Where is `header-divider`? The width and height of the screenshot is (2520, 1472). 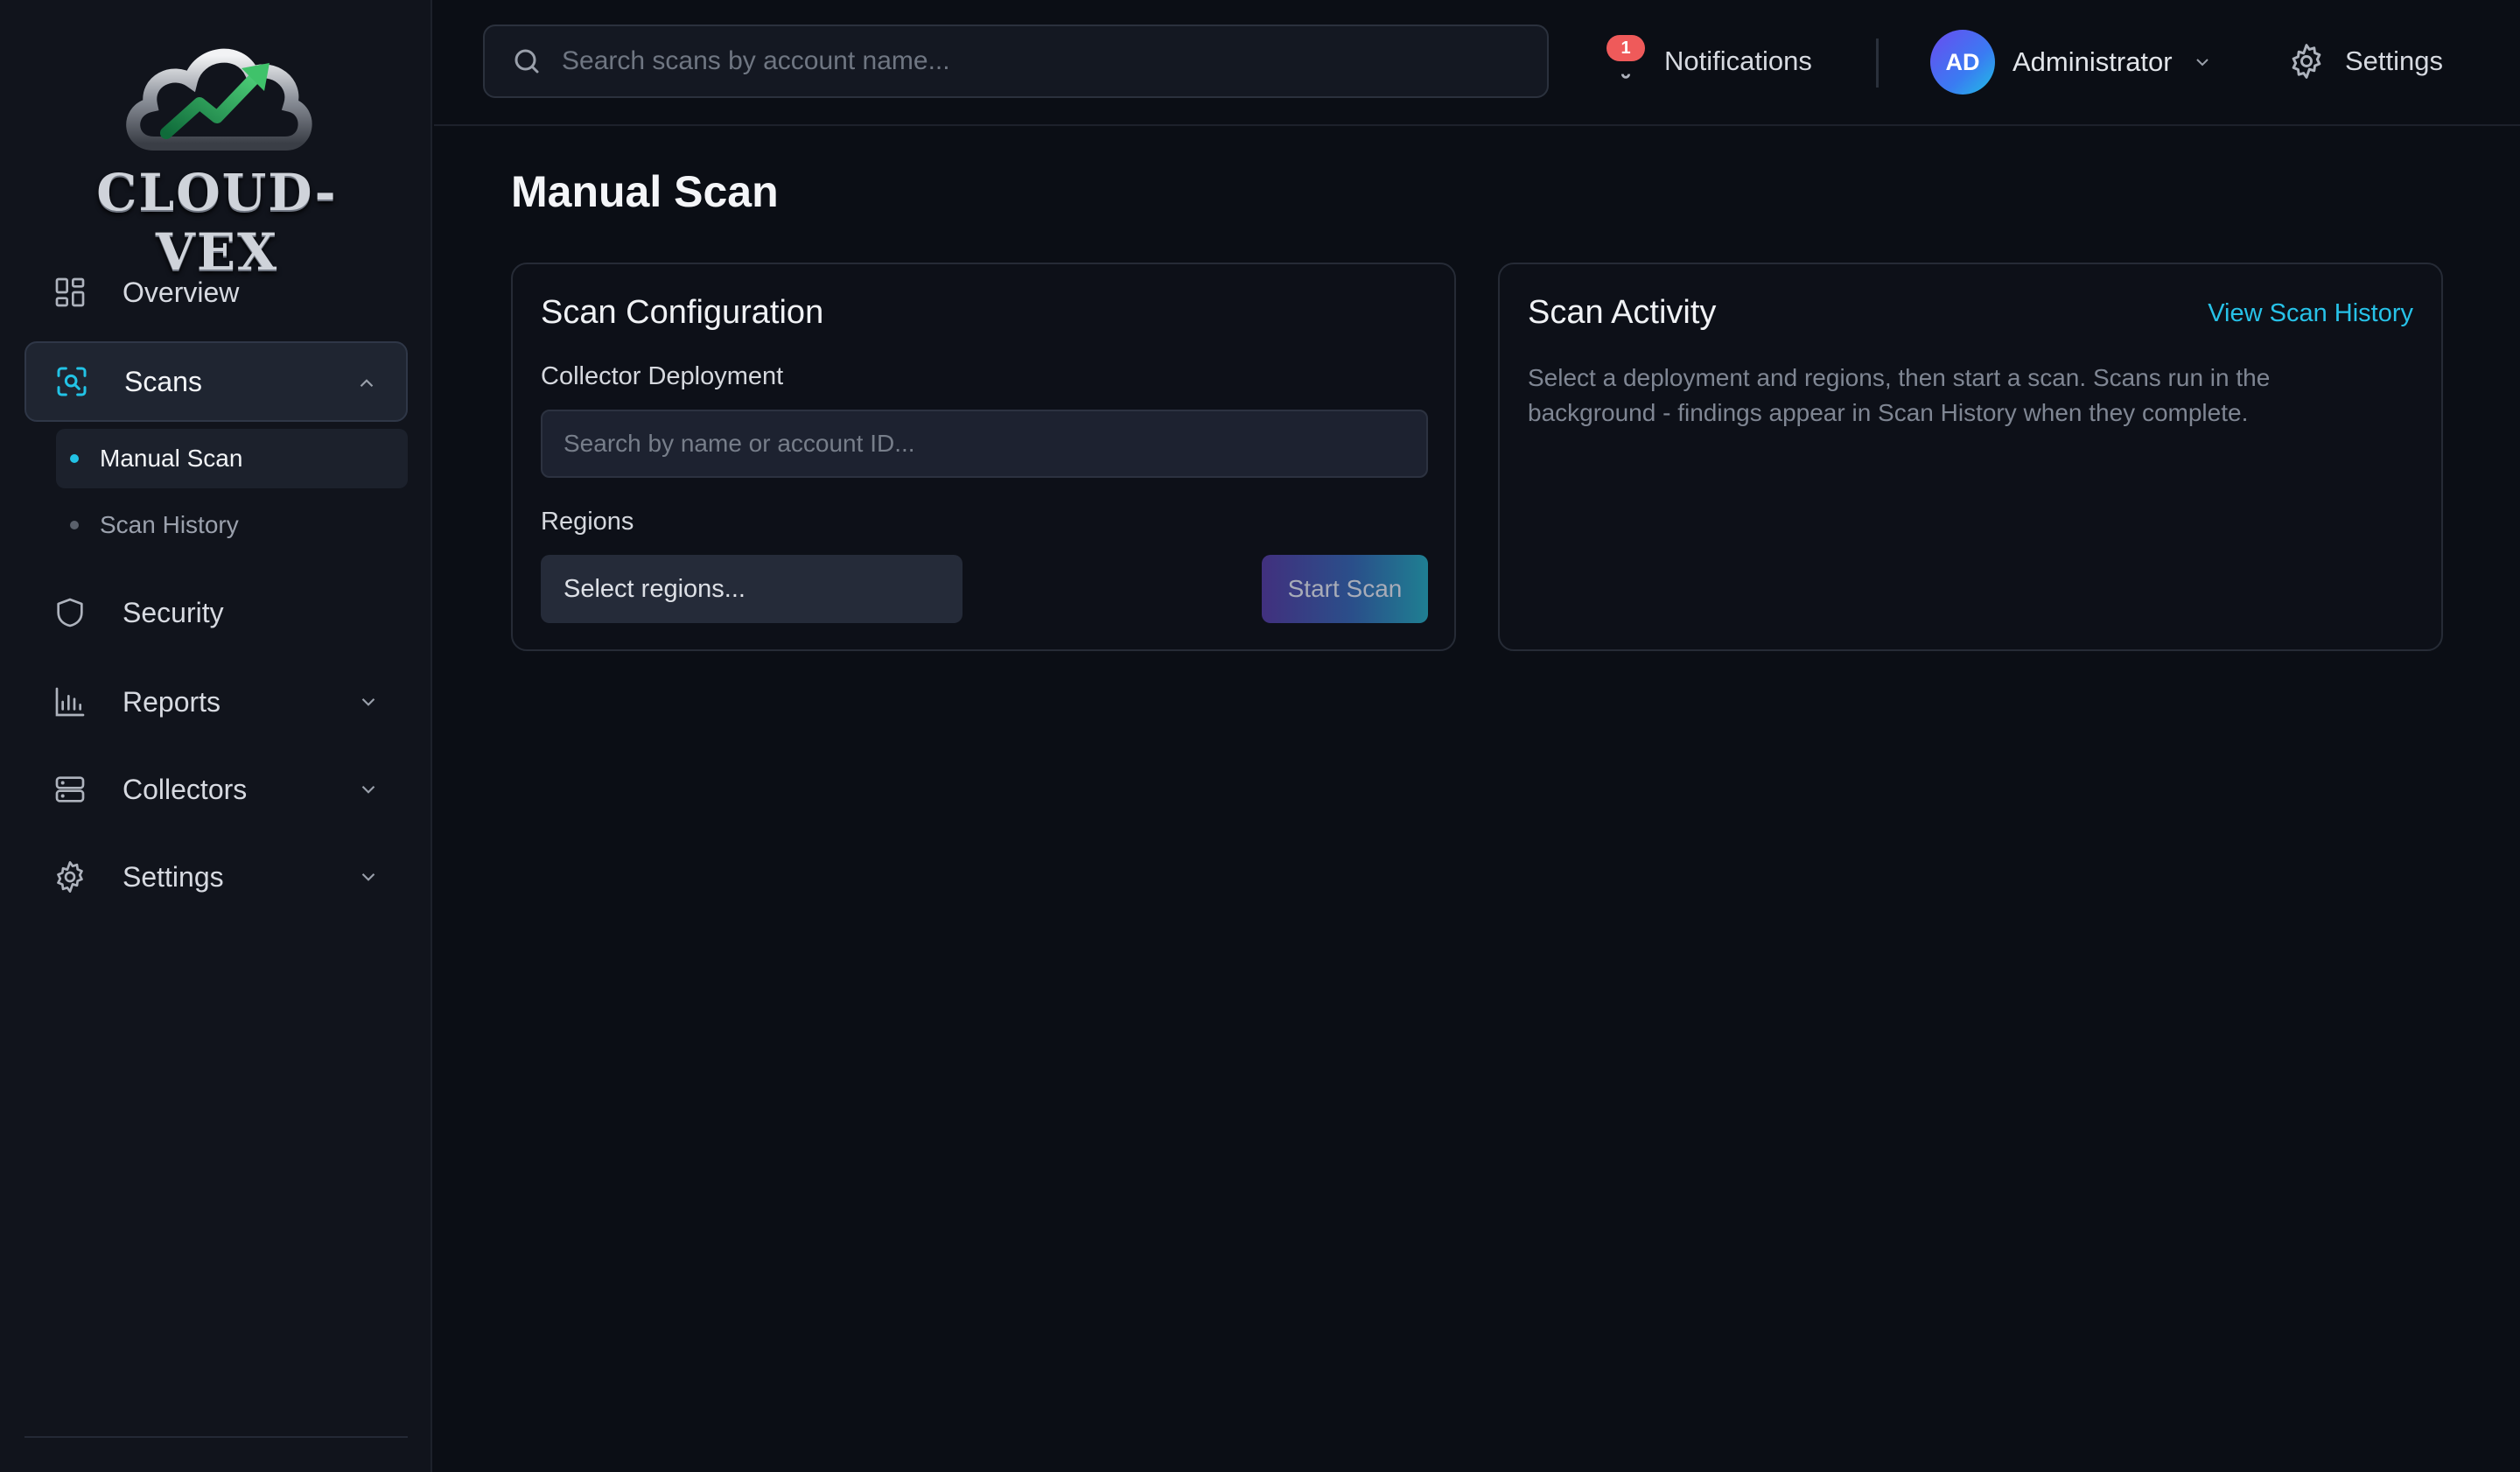
header-divider is located at coordinates (1877, 64).